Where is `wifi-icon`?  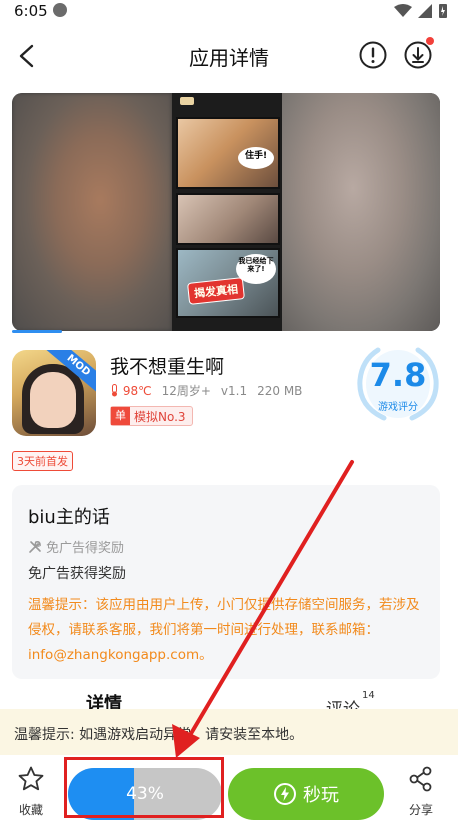
wifi-icon is located at coordinates (403, 10).